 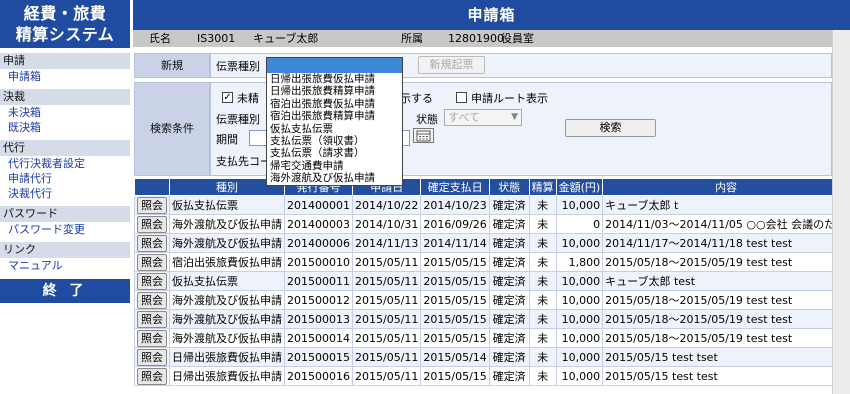 What do you see at coordinates (318, 205) in the screenshot?
I see `table-cell: 201400001` at bounding box center [318, 205].